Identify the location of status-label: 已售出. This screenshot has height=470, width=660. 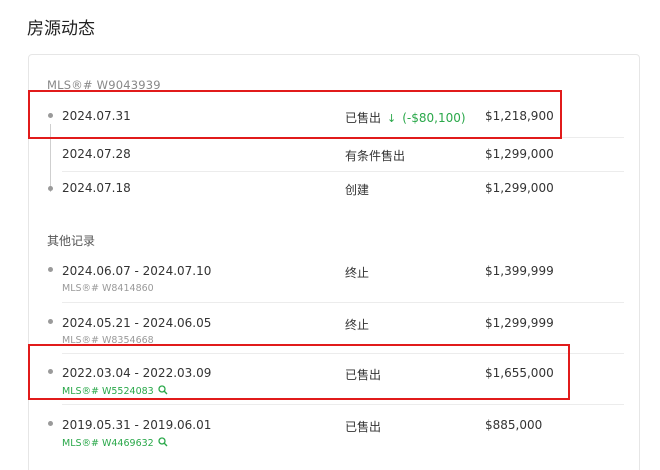
(363, 118).